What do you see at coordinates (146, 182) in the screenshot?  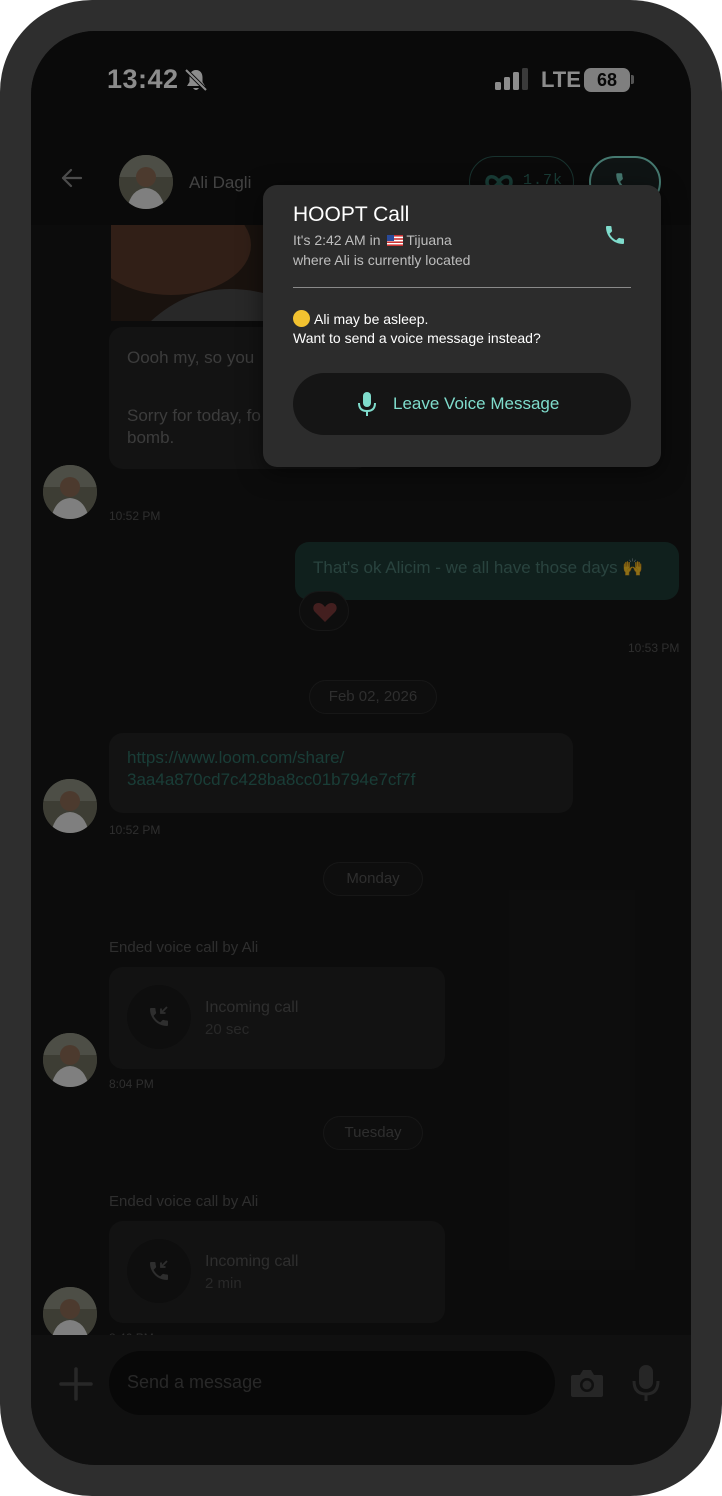 I see `contact-avatar` at bounding box center [146, 182].